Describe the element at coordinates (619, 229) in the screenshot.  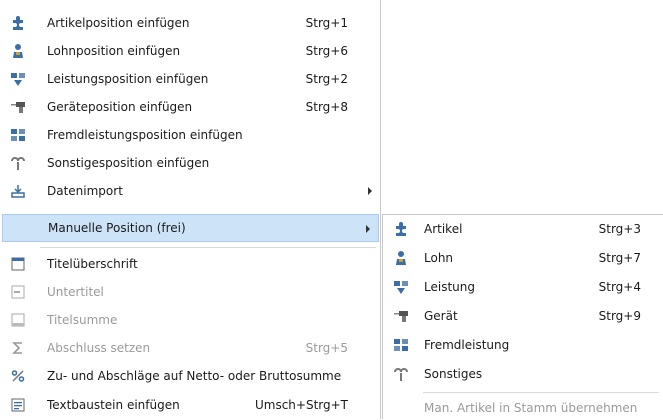
I see `menu-item-shortcut: Strg+3` at that location.